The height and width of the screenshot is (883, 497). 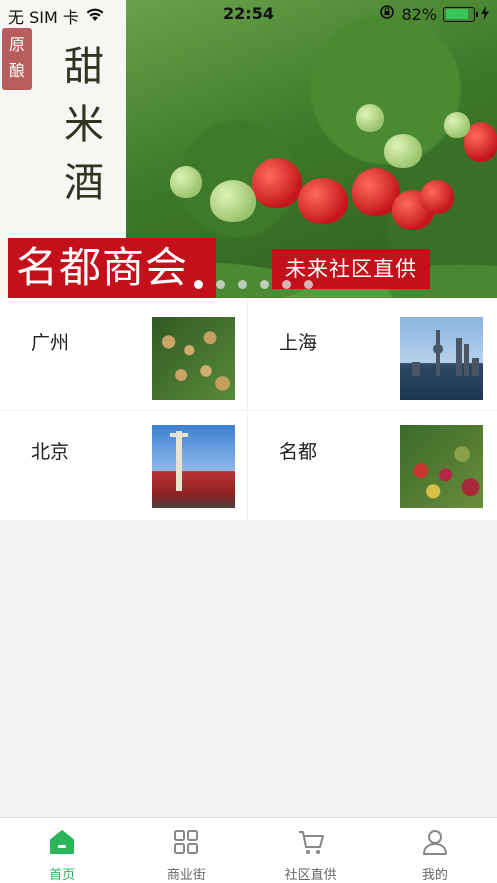 What do you see at coordinates (62, 875) in the screenshot?
I see `tab-label: 首页` at bounding box center [62, 875].